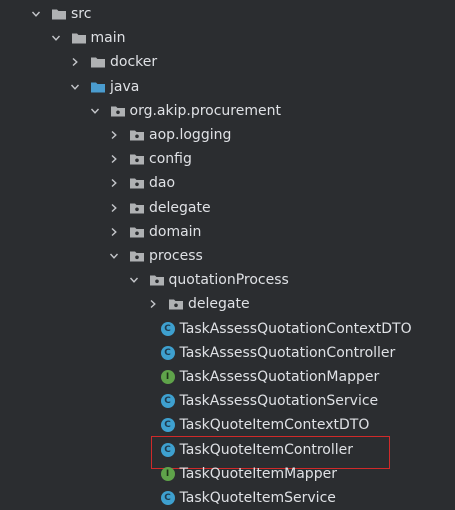 The width and height of the screenshot is (455, 510). I want to click on tree-row-java: java, so click(227, 87).